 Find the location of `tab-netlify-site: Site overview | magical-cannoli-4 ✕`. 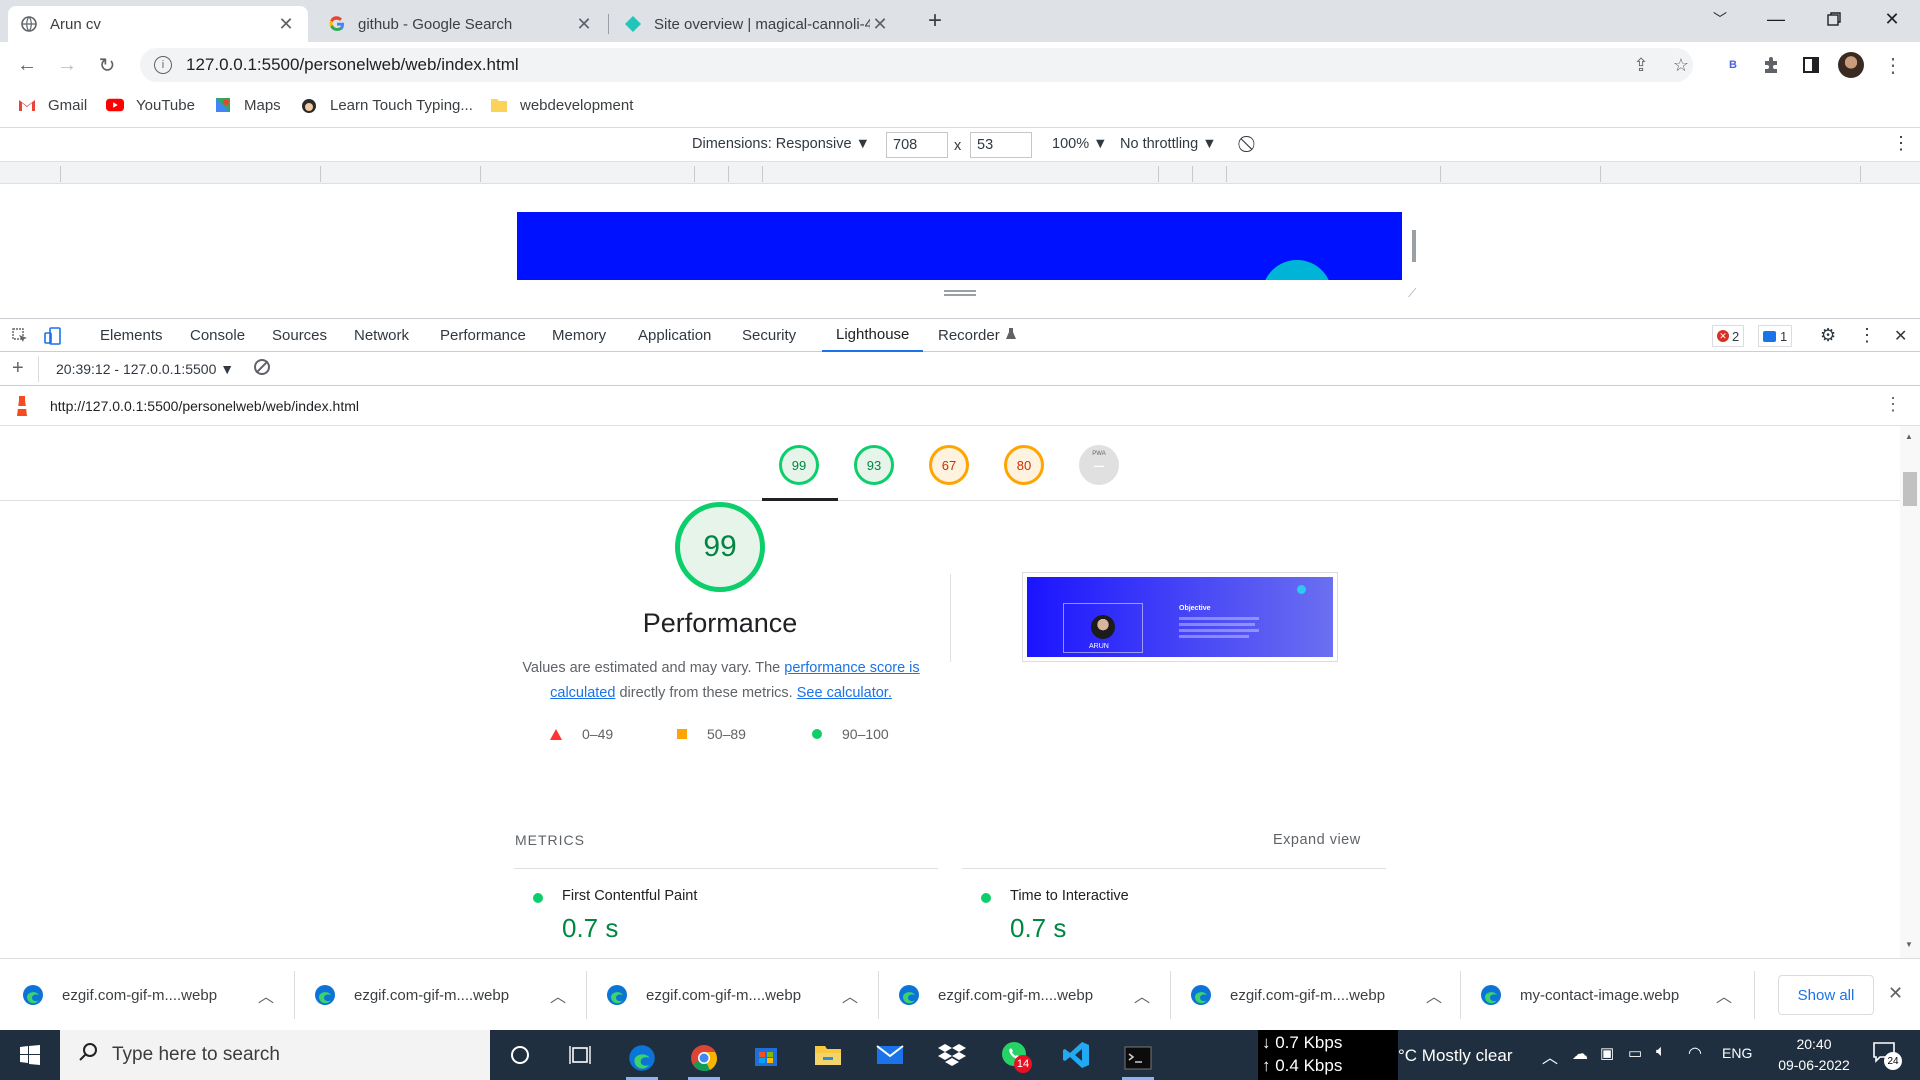

tab-netlify-site: Site overview | magical-cannoli-4 ✕ is located at coordinates (757, 24).